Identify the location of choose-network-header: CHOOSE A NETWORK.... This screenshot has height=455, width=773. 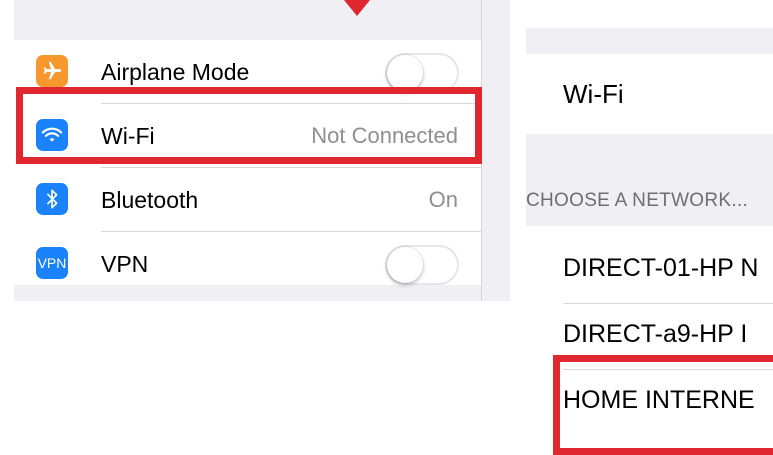
(637, 200).